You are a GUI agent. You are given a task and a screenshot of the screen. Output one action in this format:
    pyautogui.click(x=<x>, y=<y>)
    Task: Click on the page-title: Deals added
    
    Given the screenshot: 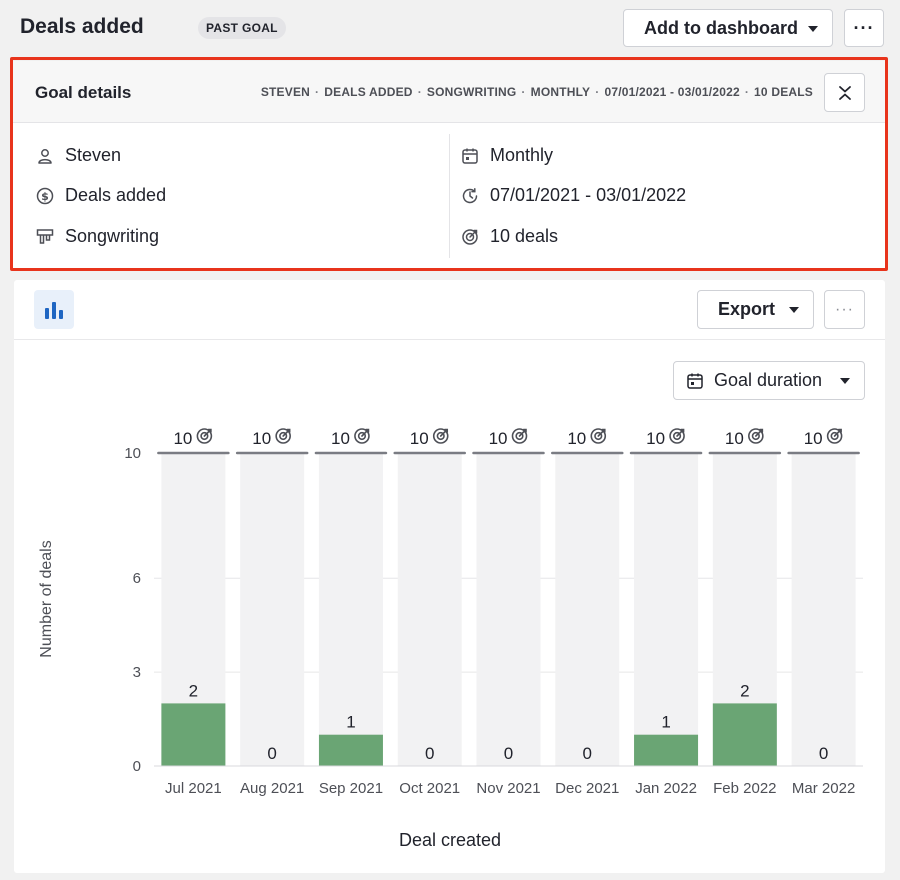 What is the action you would take?
    pyautogui.click(x=82, y=26)
    